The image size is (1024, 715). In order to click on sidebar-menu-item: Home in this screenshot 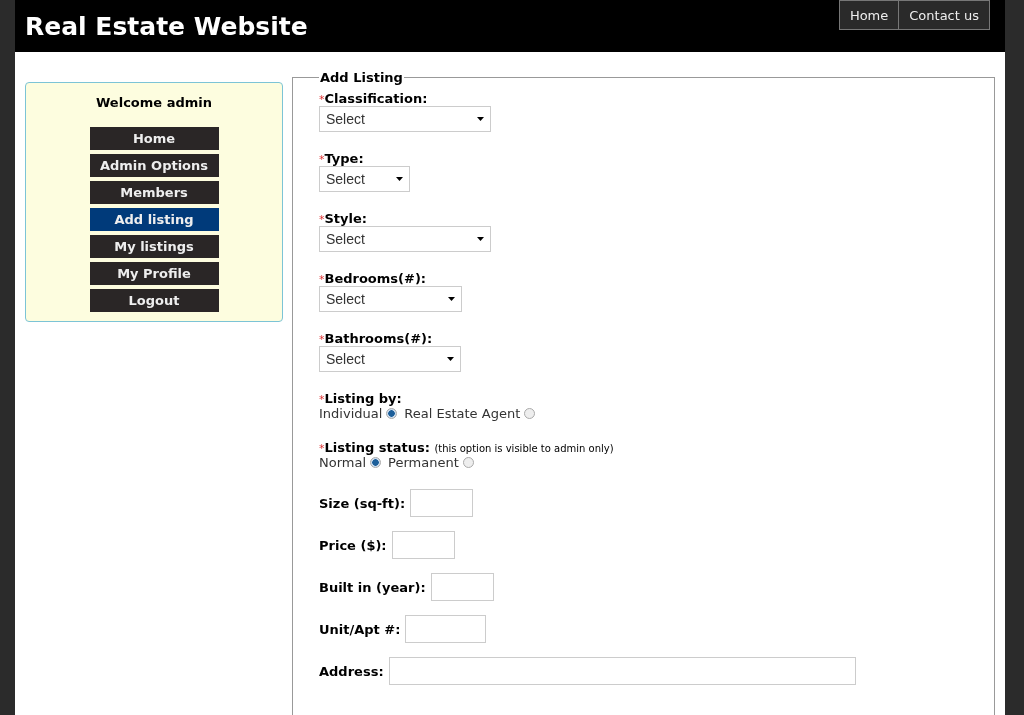, I will do `click(154, 138)`.